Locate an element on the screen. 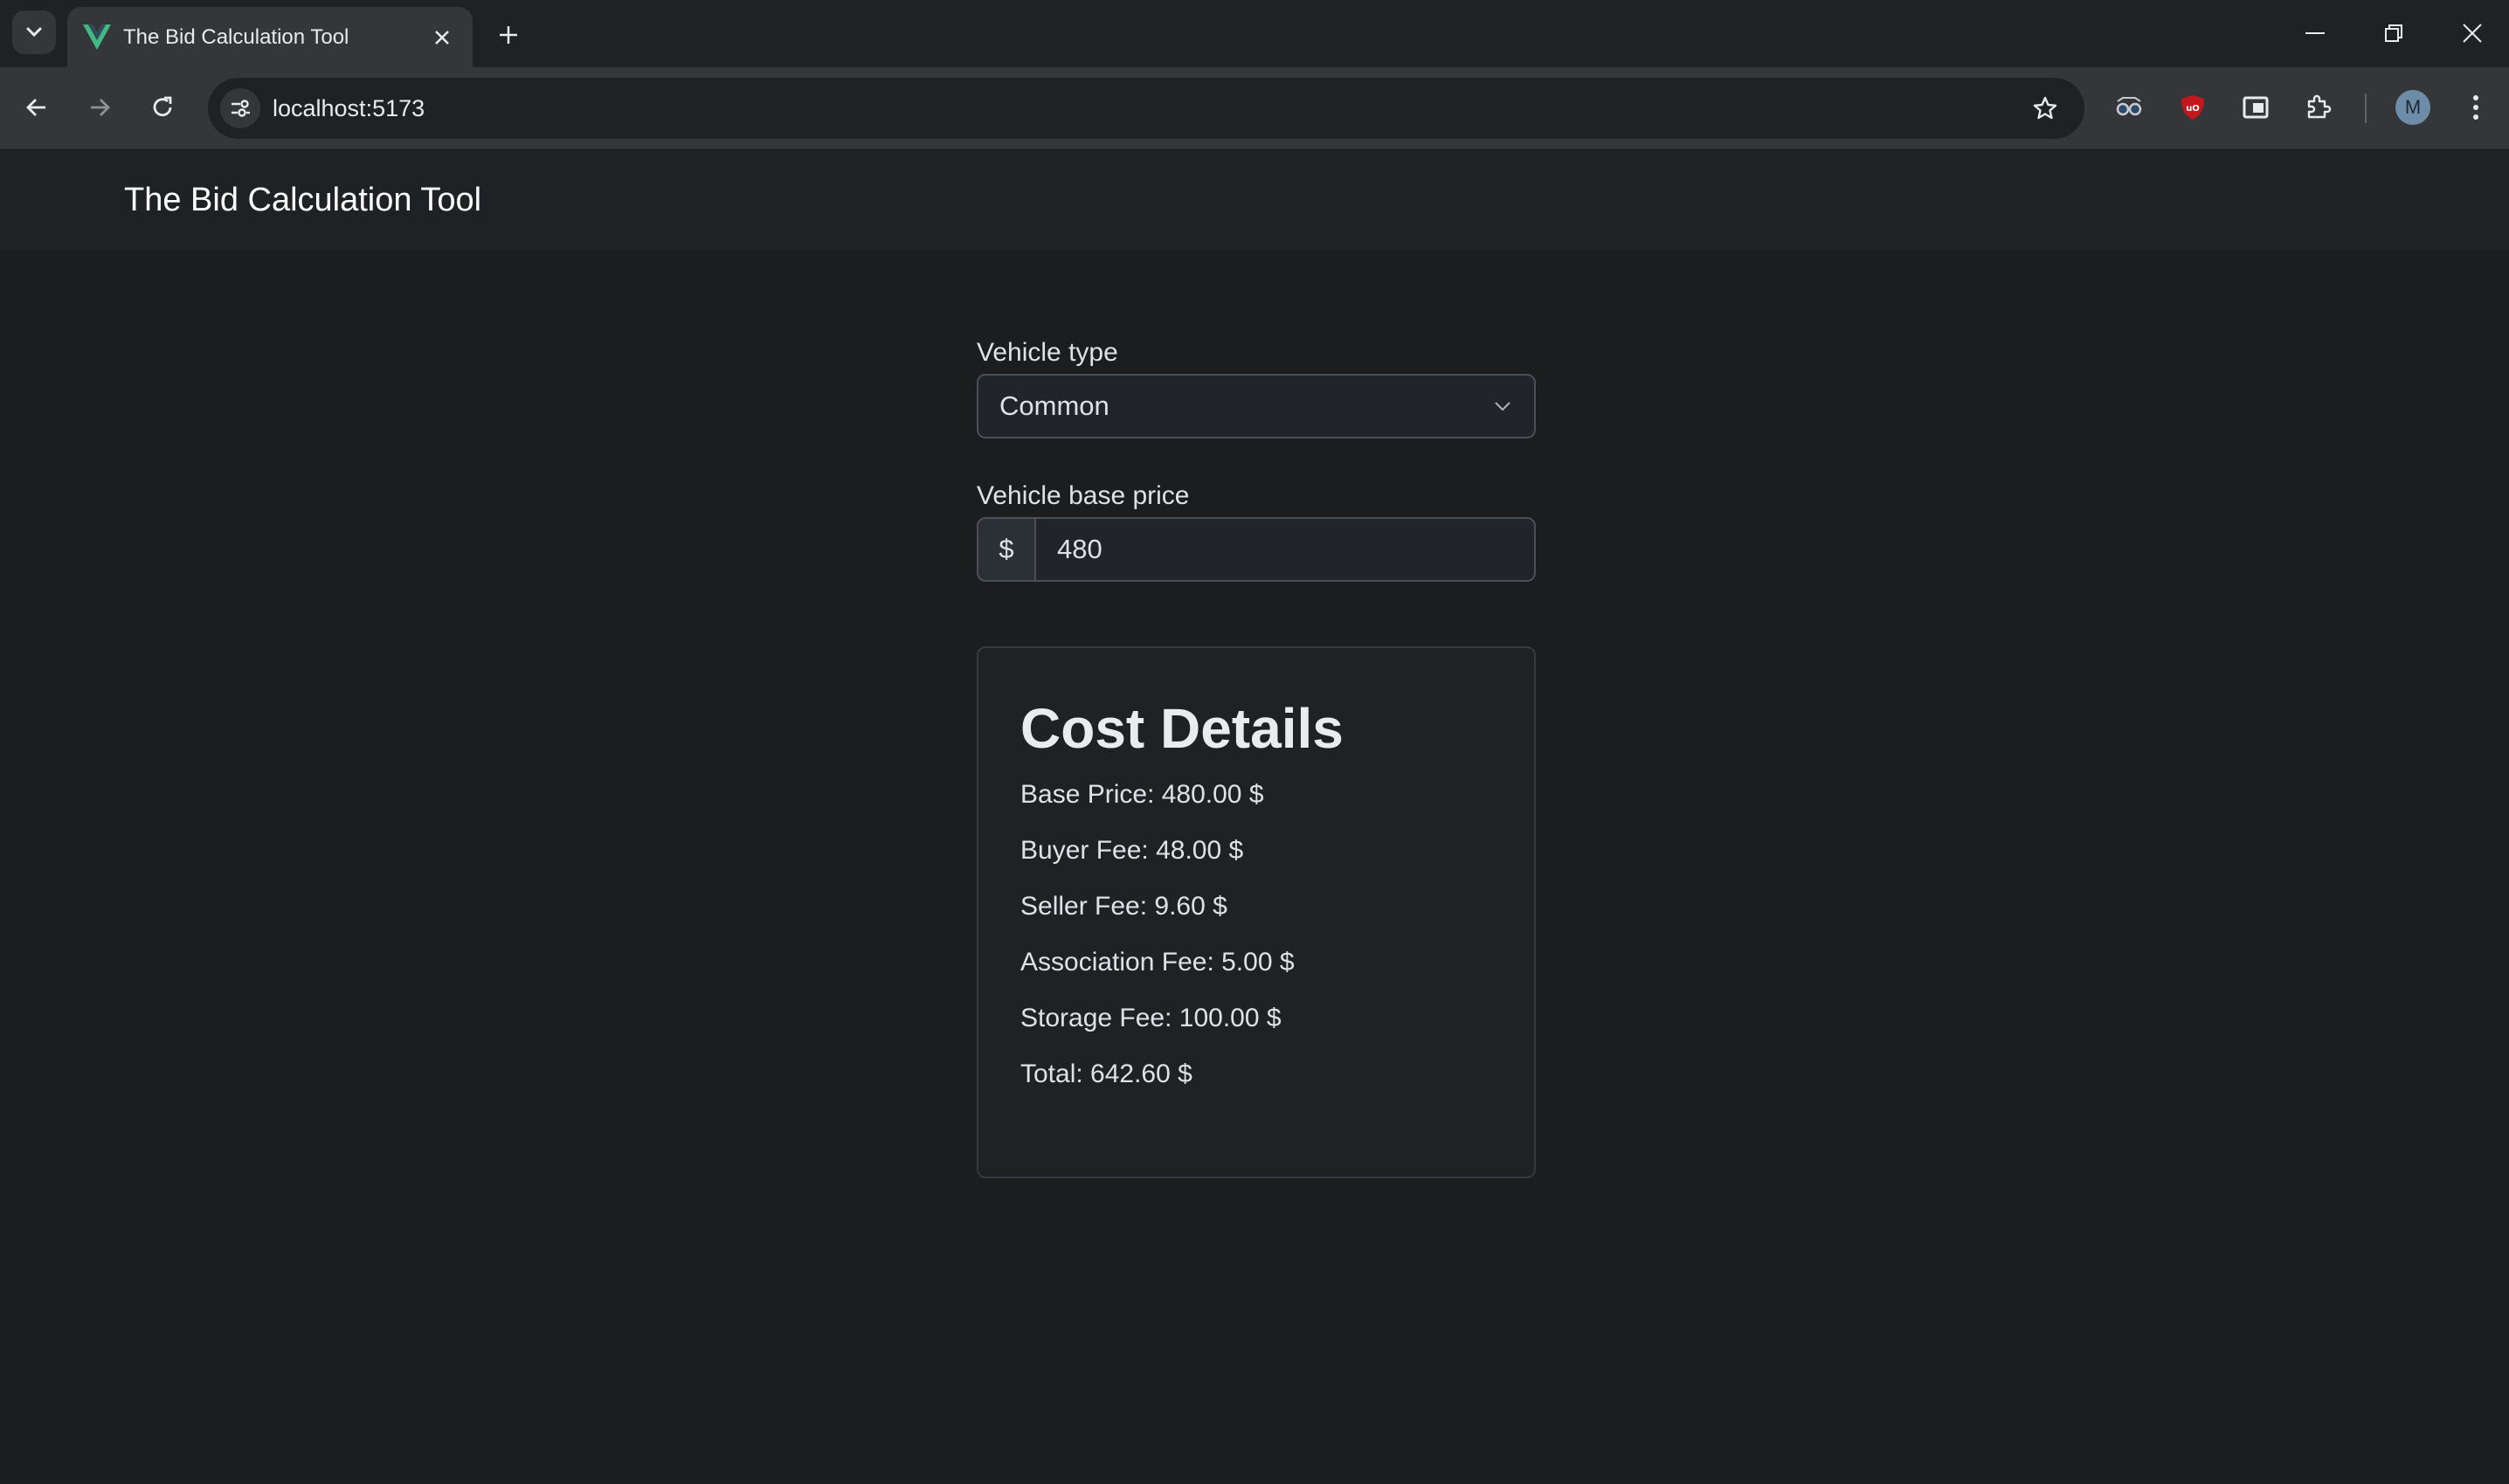 The image size is (2509, 1484). back-button is located at coordinates (36, 107).